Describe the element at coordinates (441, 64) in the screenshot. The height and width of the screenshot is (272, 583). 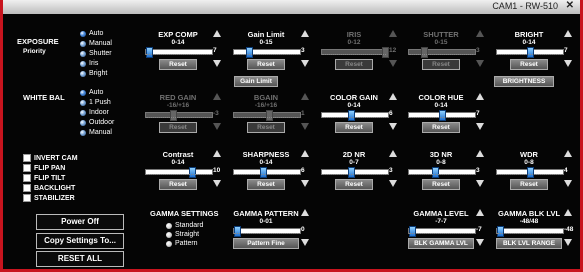
I see `shutter-reset-button: Reset` at that location.